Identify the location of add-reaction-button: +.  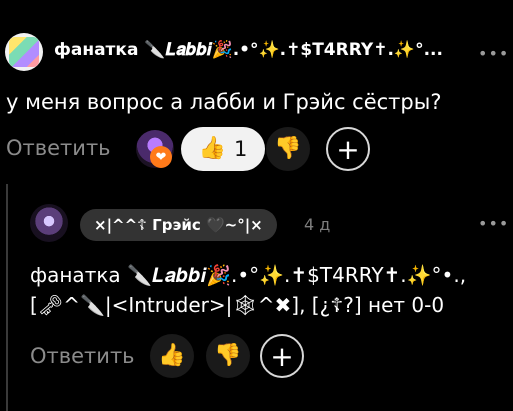
(348, 149).